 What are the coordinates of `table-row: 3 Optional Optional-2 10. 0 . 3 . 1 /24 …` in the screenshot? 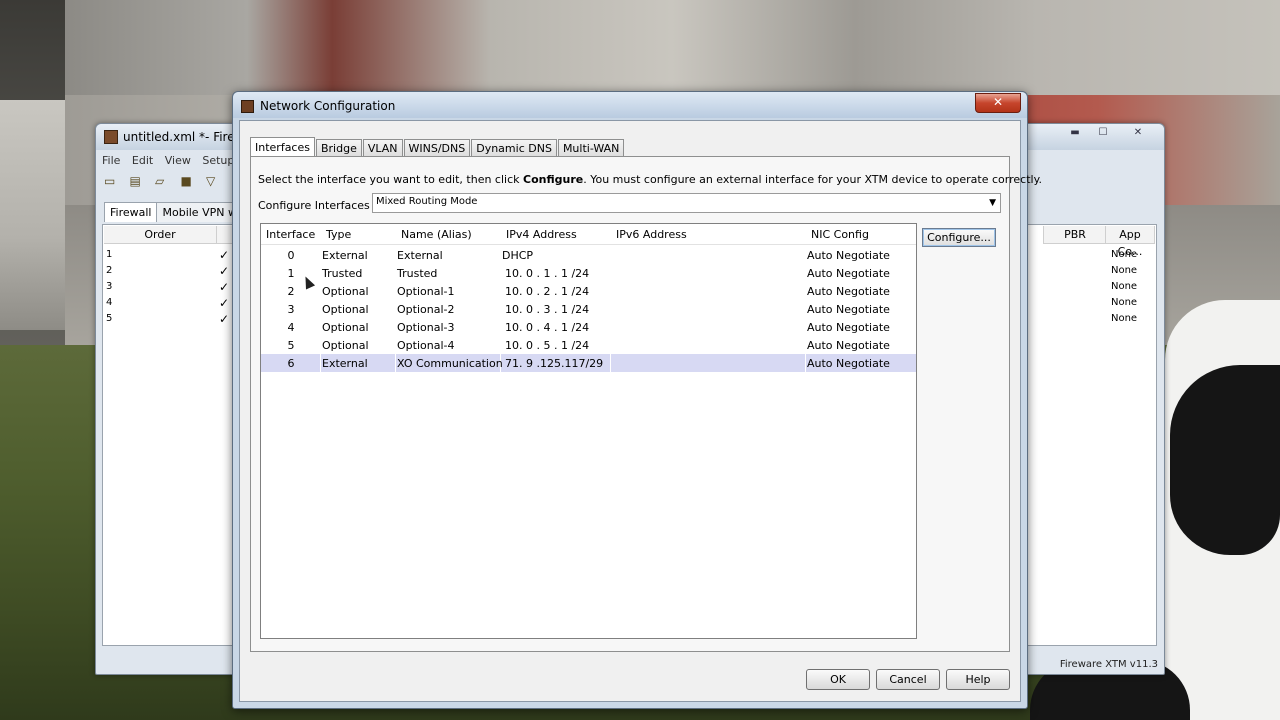 It's located at (588, 309).